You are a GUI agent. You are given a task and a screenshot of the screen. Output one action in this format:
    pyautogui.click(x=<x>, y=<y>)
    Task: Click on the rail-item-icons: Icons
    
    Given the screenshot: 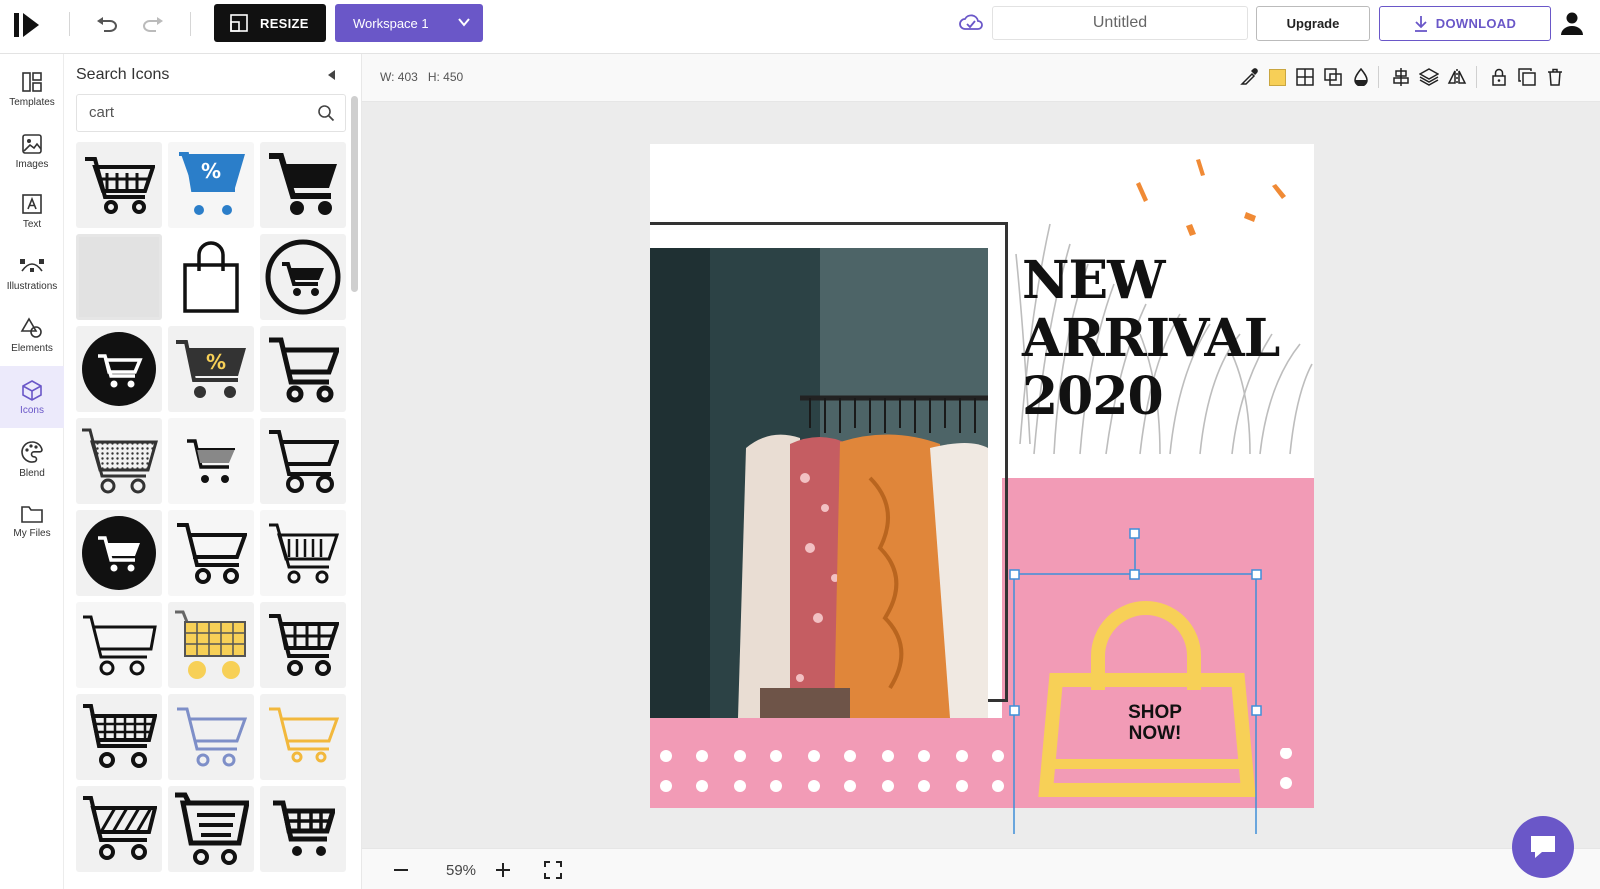 What is the action you would take?
    pyautogui.click(x=32, y=397)
    